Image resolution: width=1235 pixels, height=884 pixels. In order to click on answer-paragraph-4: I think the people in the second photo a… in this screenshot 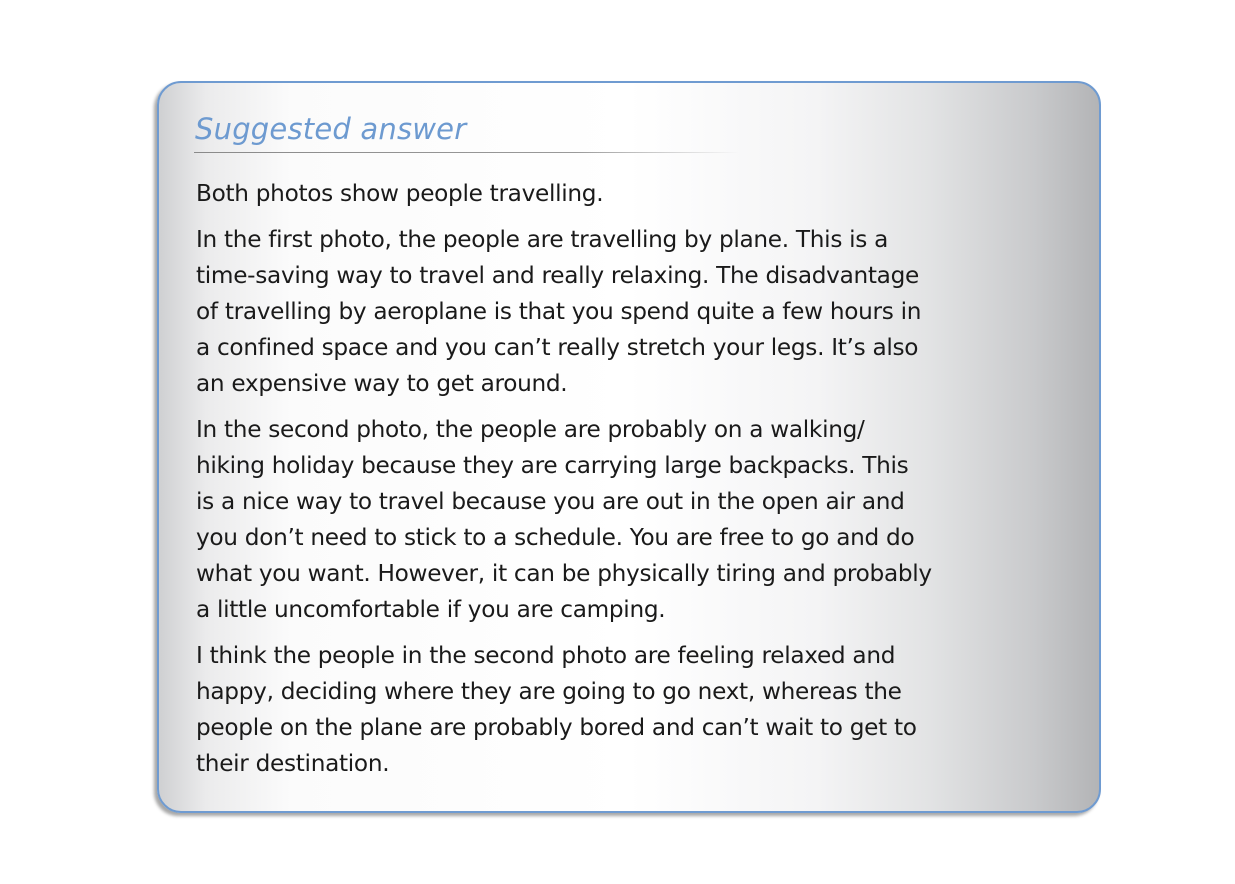, I will do `click(556, 709)`.